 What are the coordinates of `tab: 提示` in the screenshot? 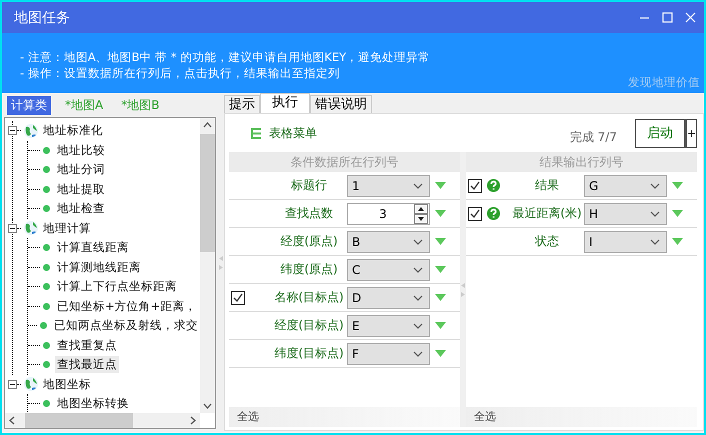 It's located at (242, 104).